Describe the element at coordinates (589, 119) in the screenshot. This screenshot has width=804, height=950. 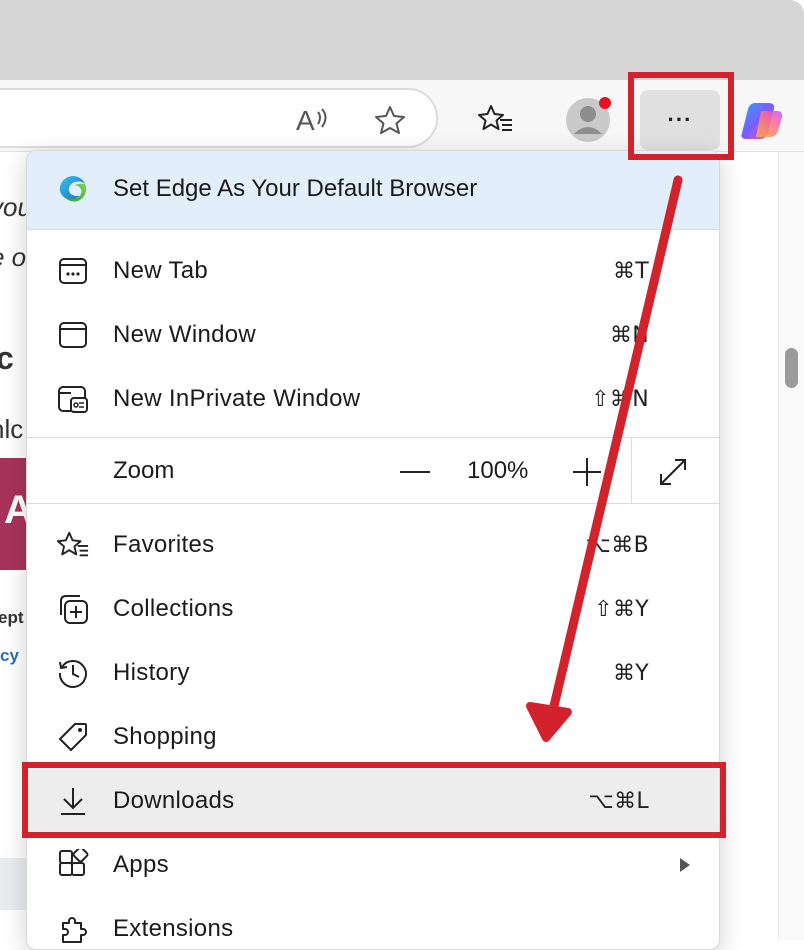
I see `profile-avatar-icon` at that location.